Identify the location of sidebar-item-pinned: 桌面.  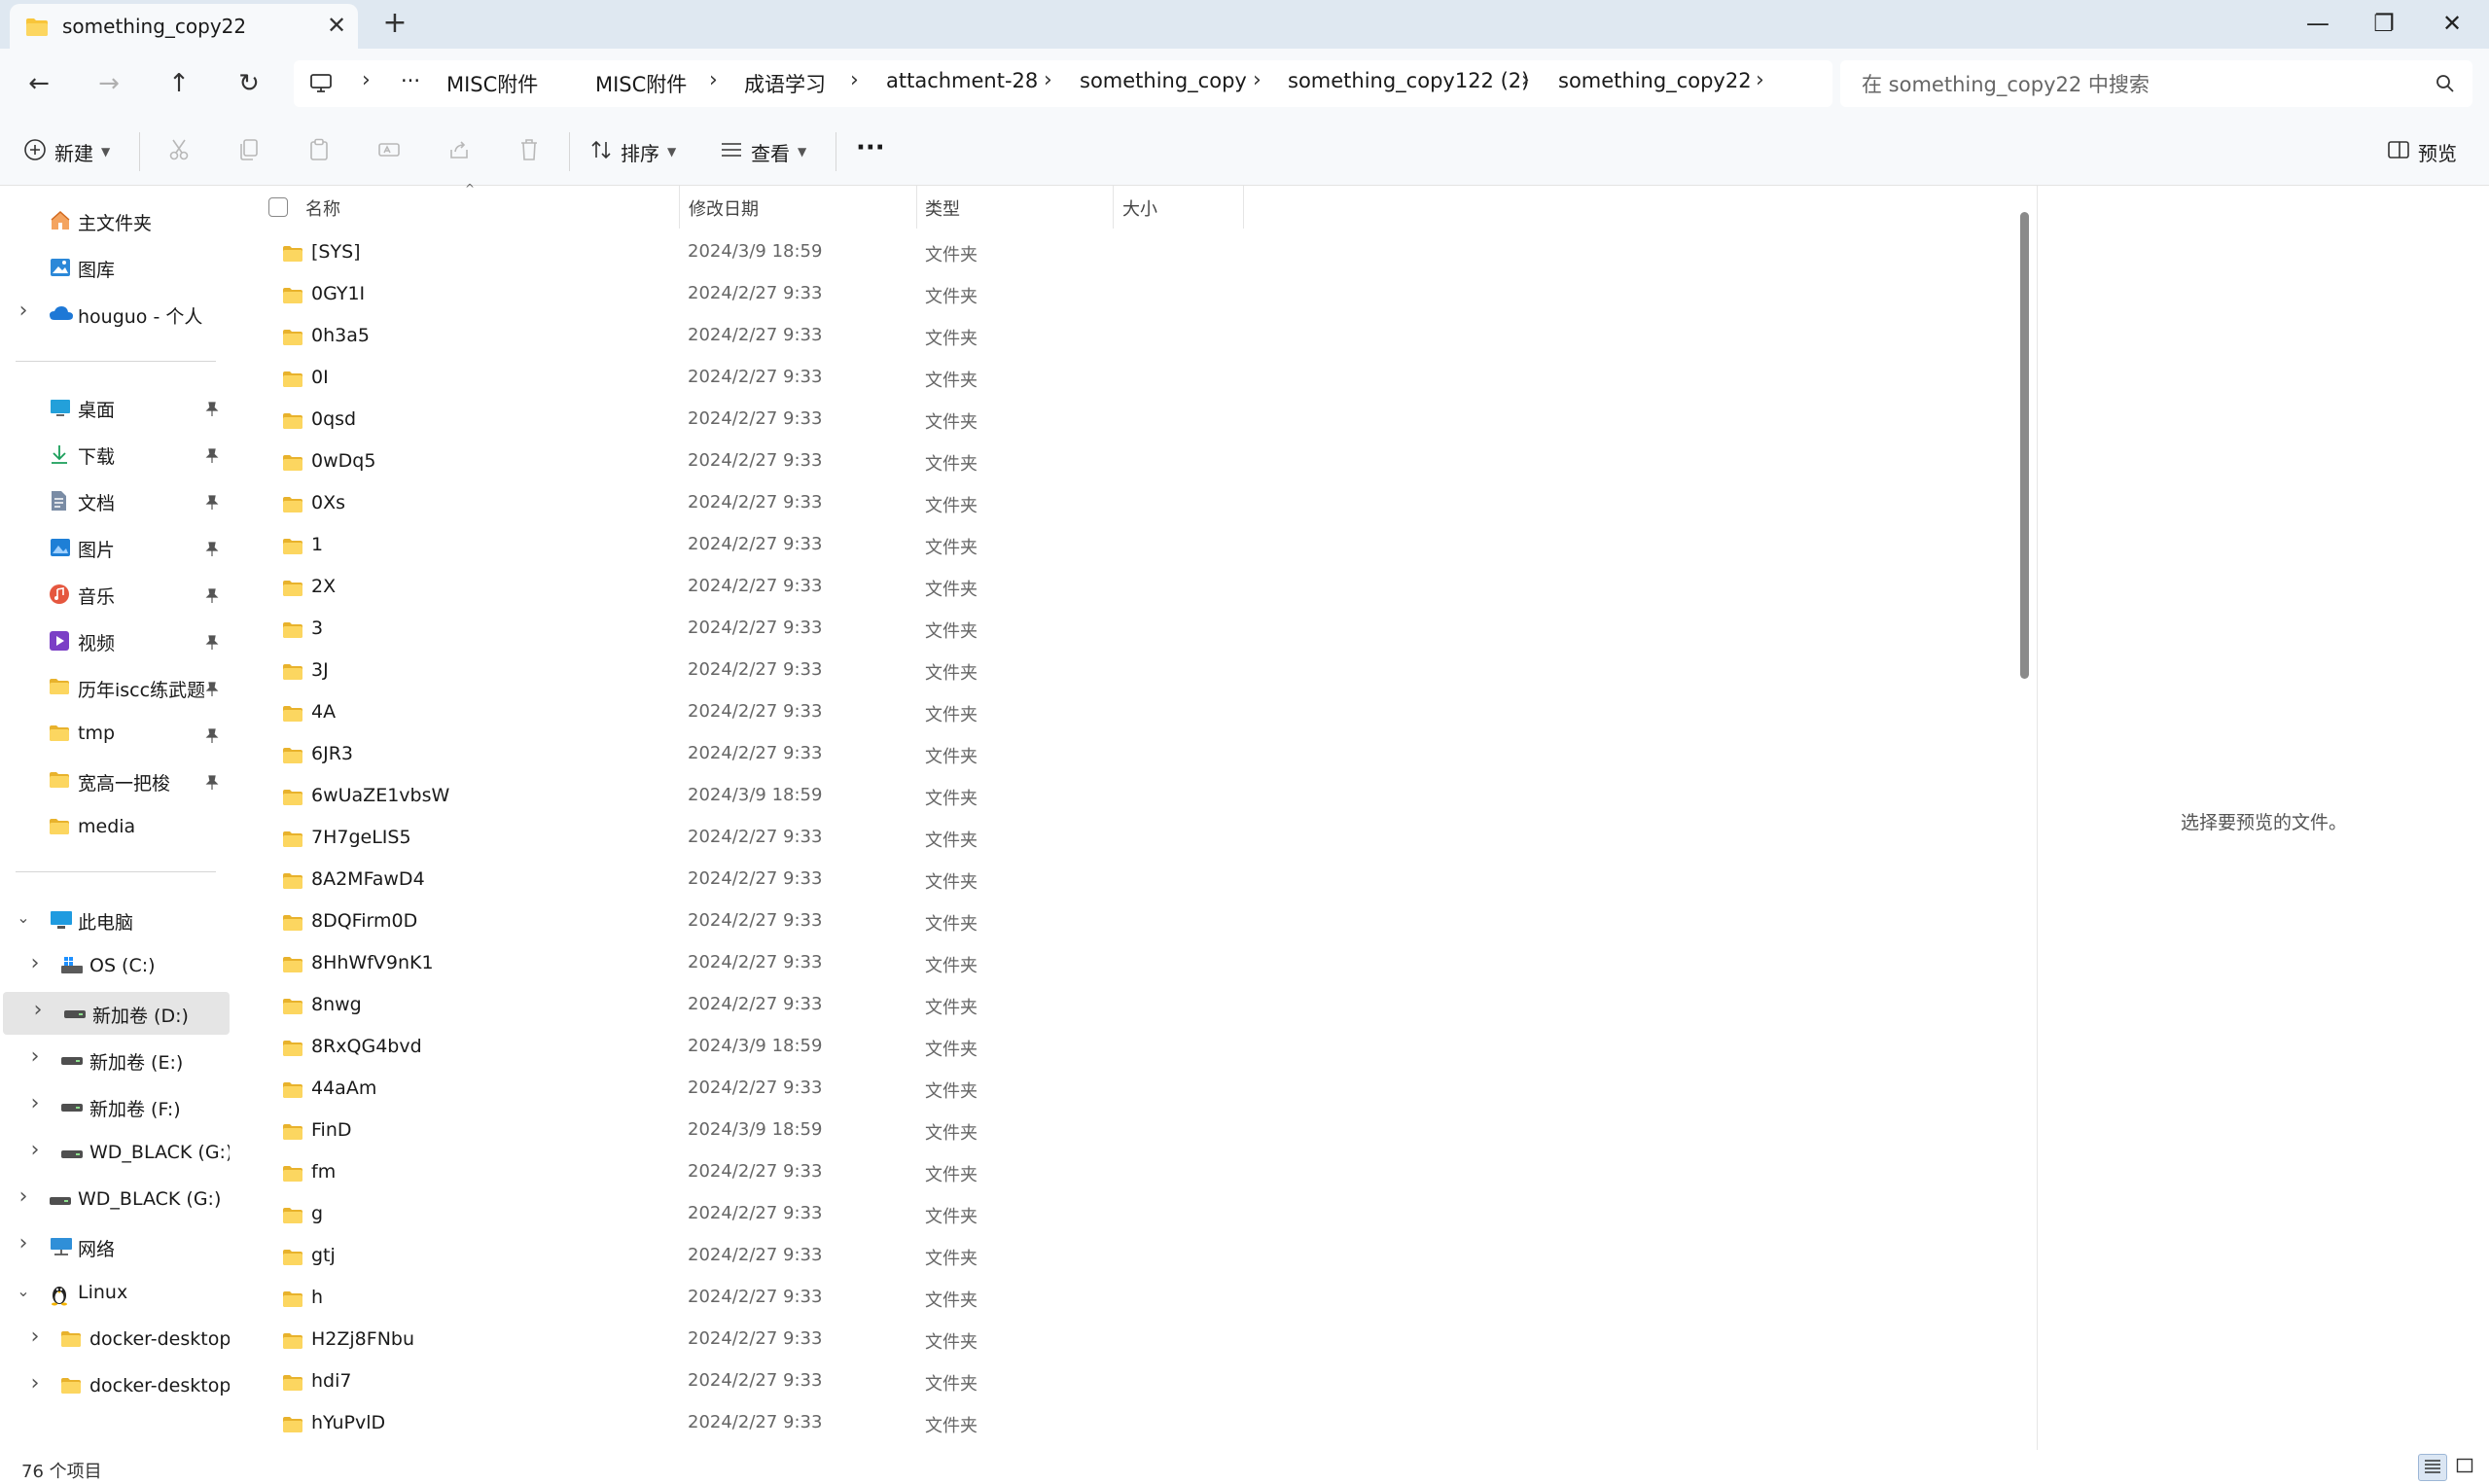
(115, 408).